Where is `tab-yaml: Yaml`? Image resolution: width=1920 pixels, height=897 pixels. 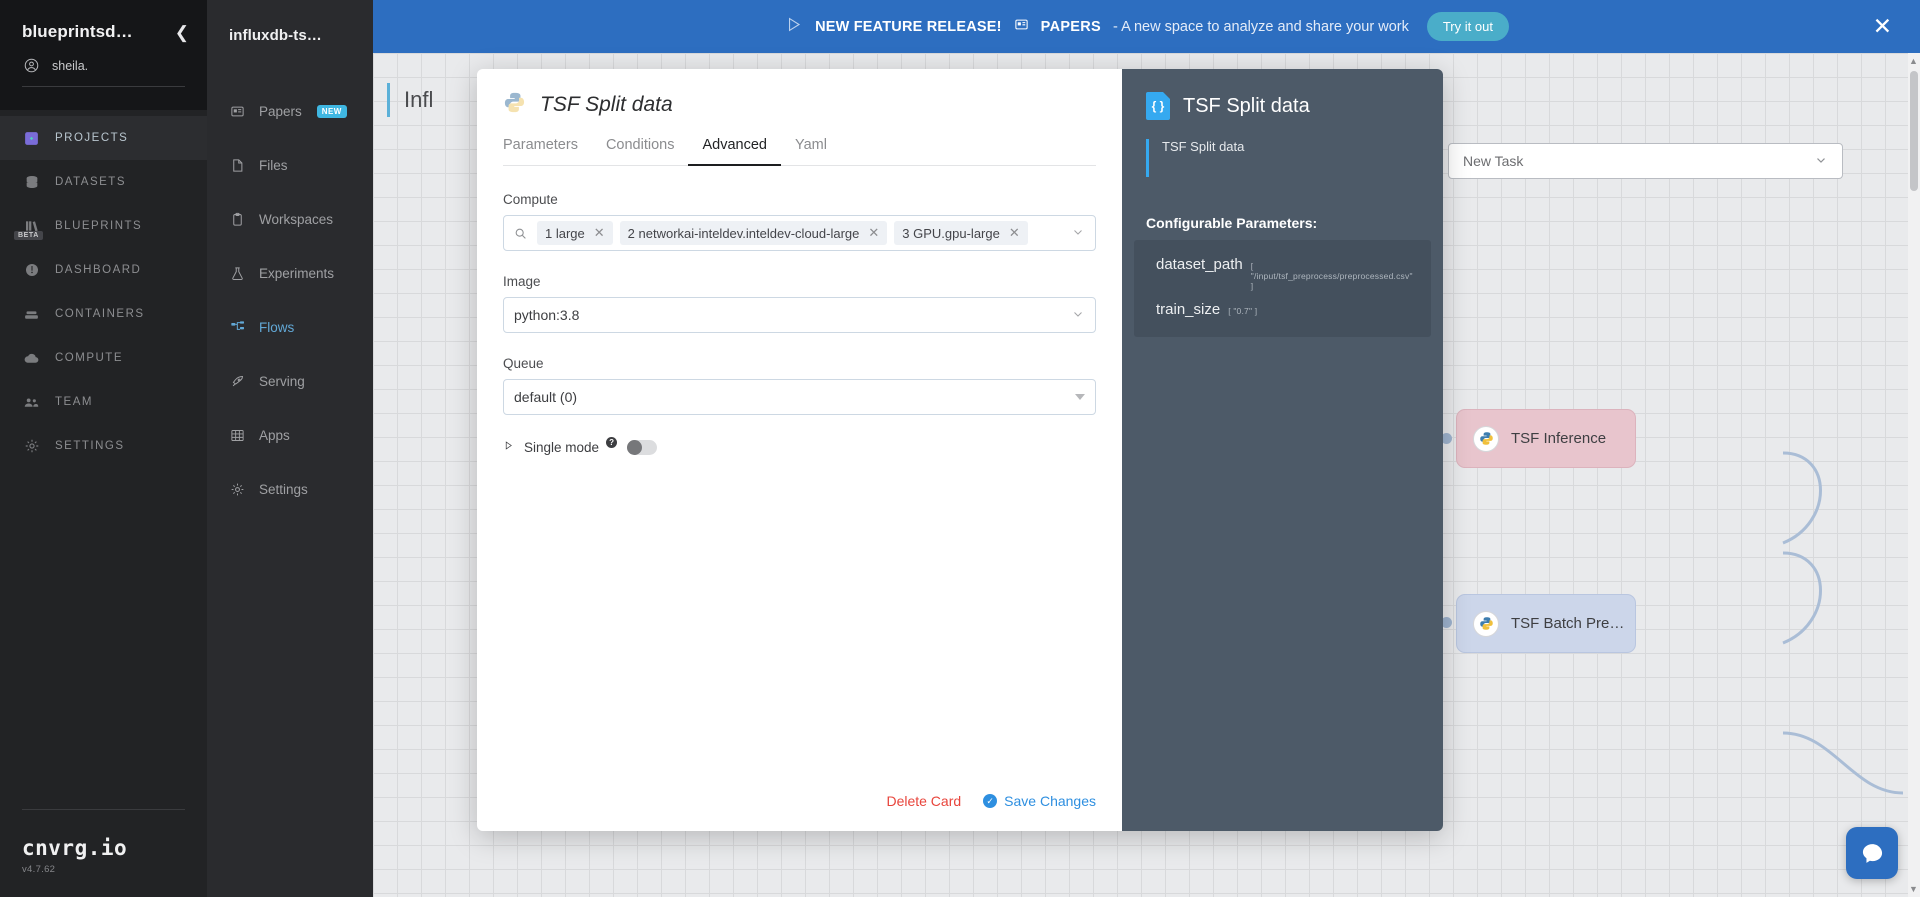
tab-yaml: Yaml is located at coordinates (811, 151).